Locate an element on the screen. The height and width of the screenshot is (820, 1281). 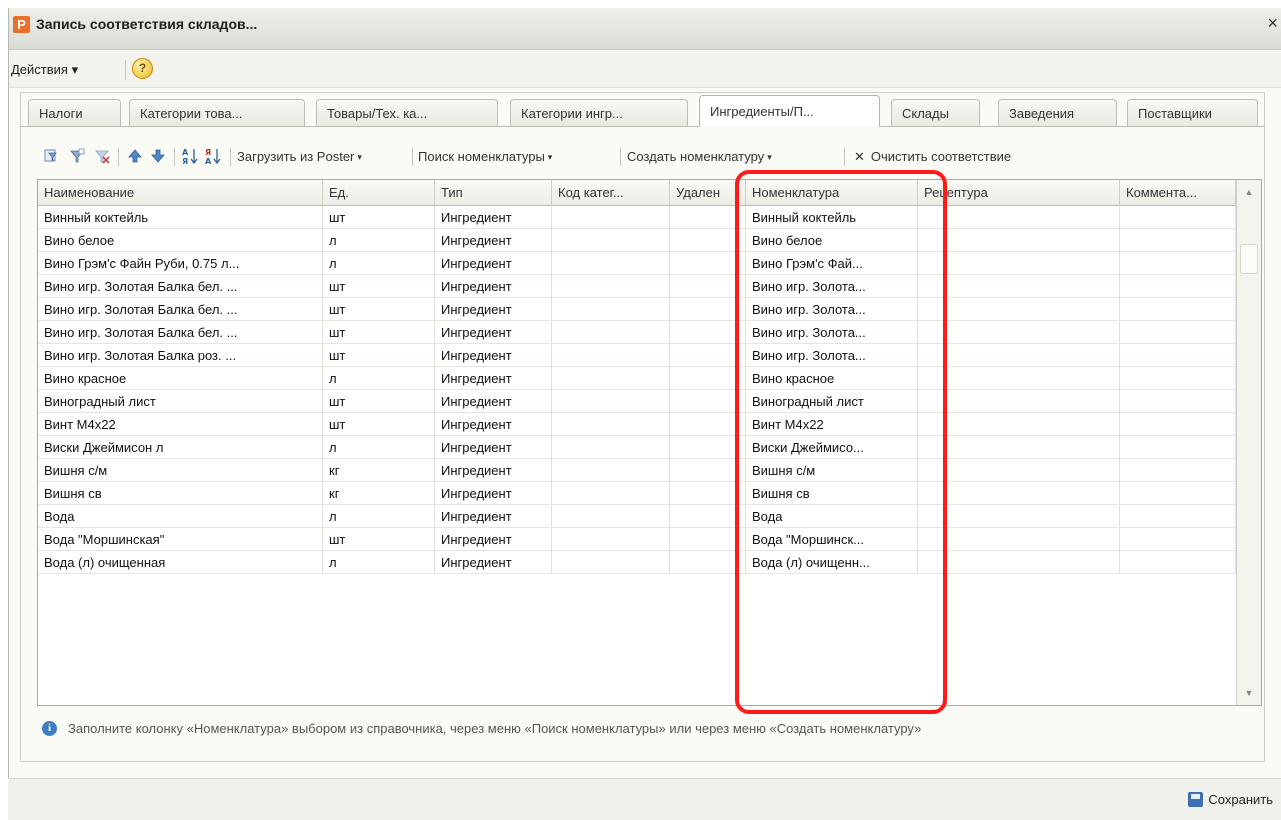
cell-name: Вино красное is located at coordinates (180, 378).